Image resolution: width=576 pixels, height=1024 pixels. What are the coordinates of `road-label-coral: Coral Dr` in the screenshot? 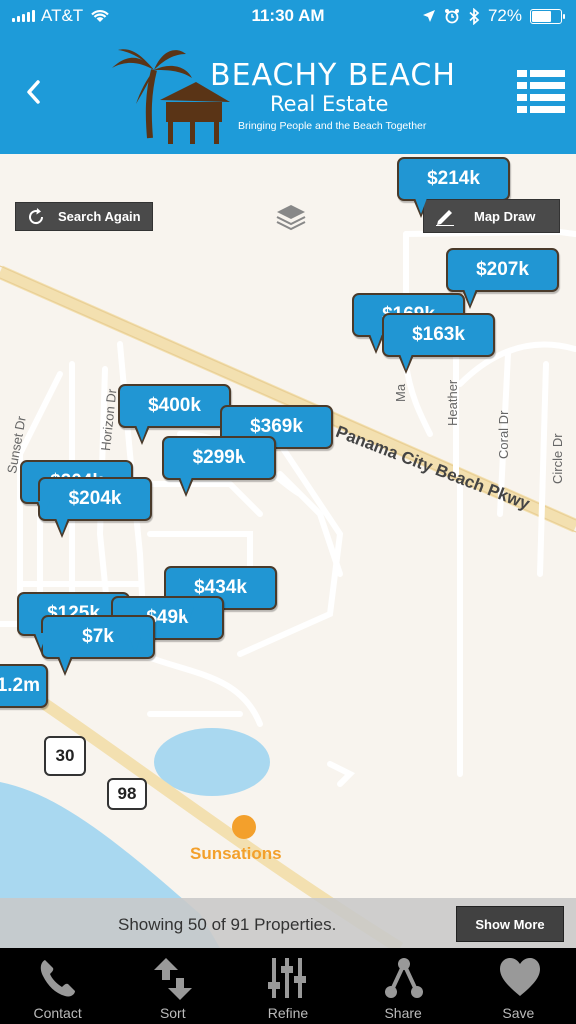 It's located at (503, 434).